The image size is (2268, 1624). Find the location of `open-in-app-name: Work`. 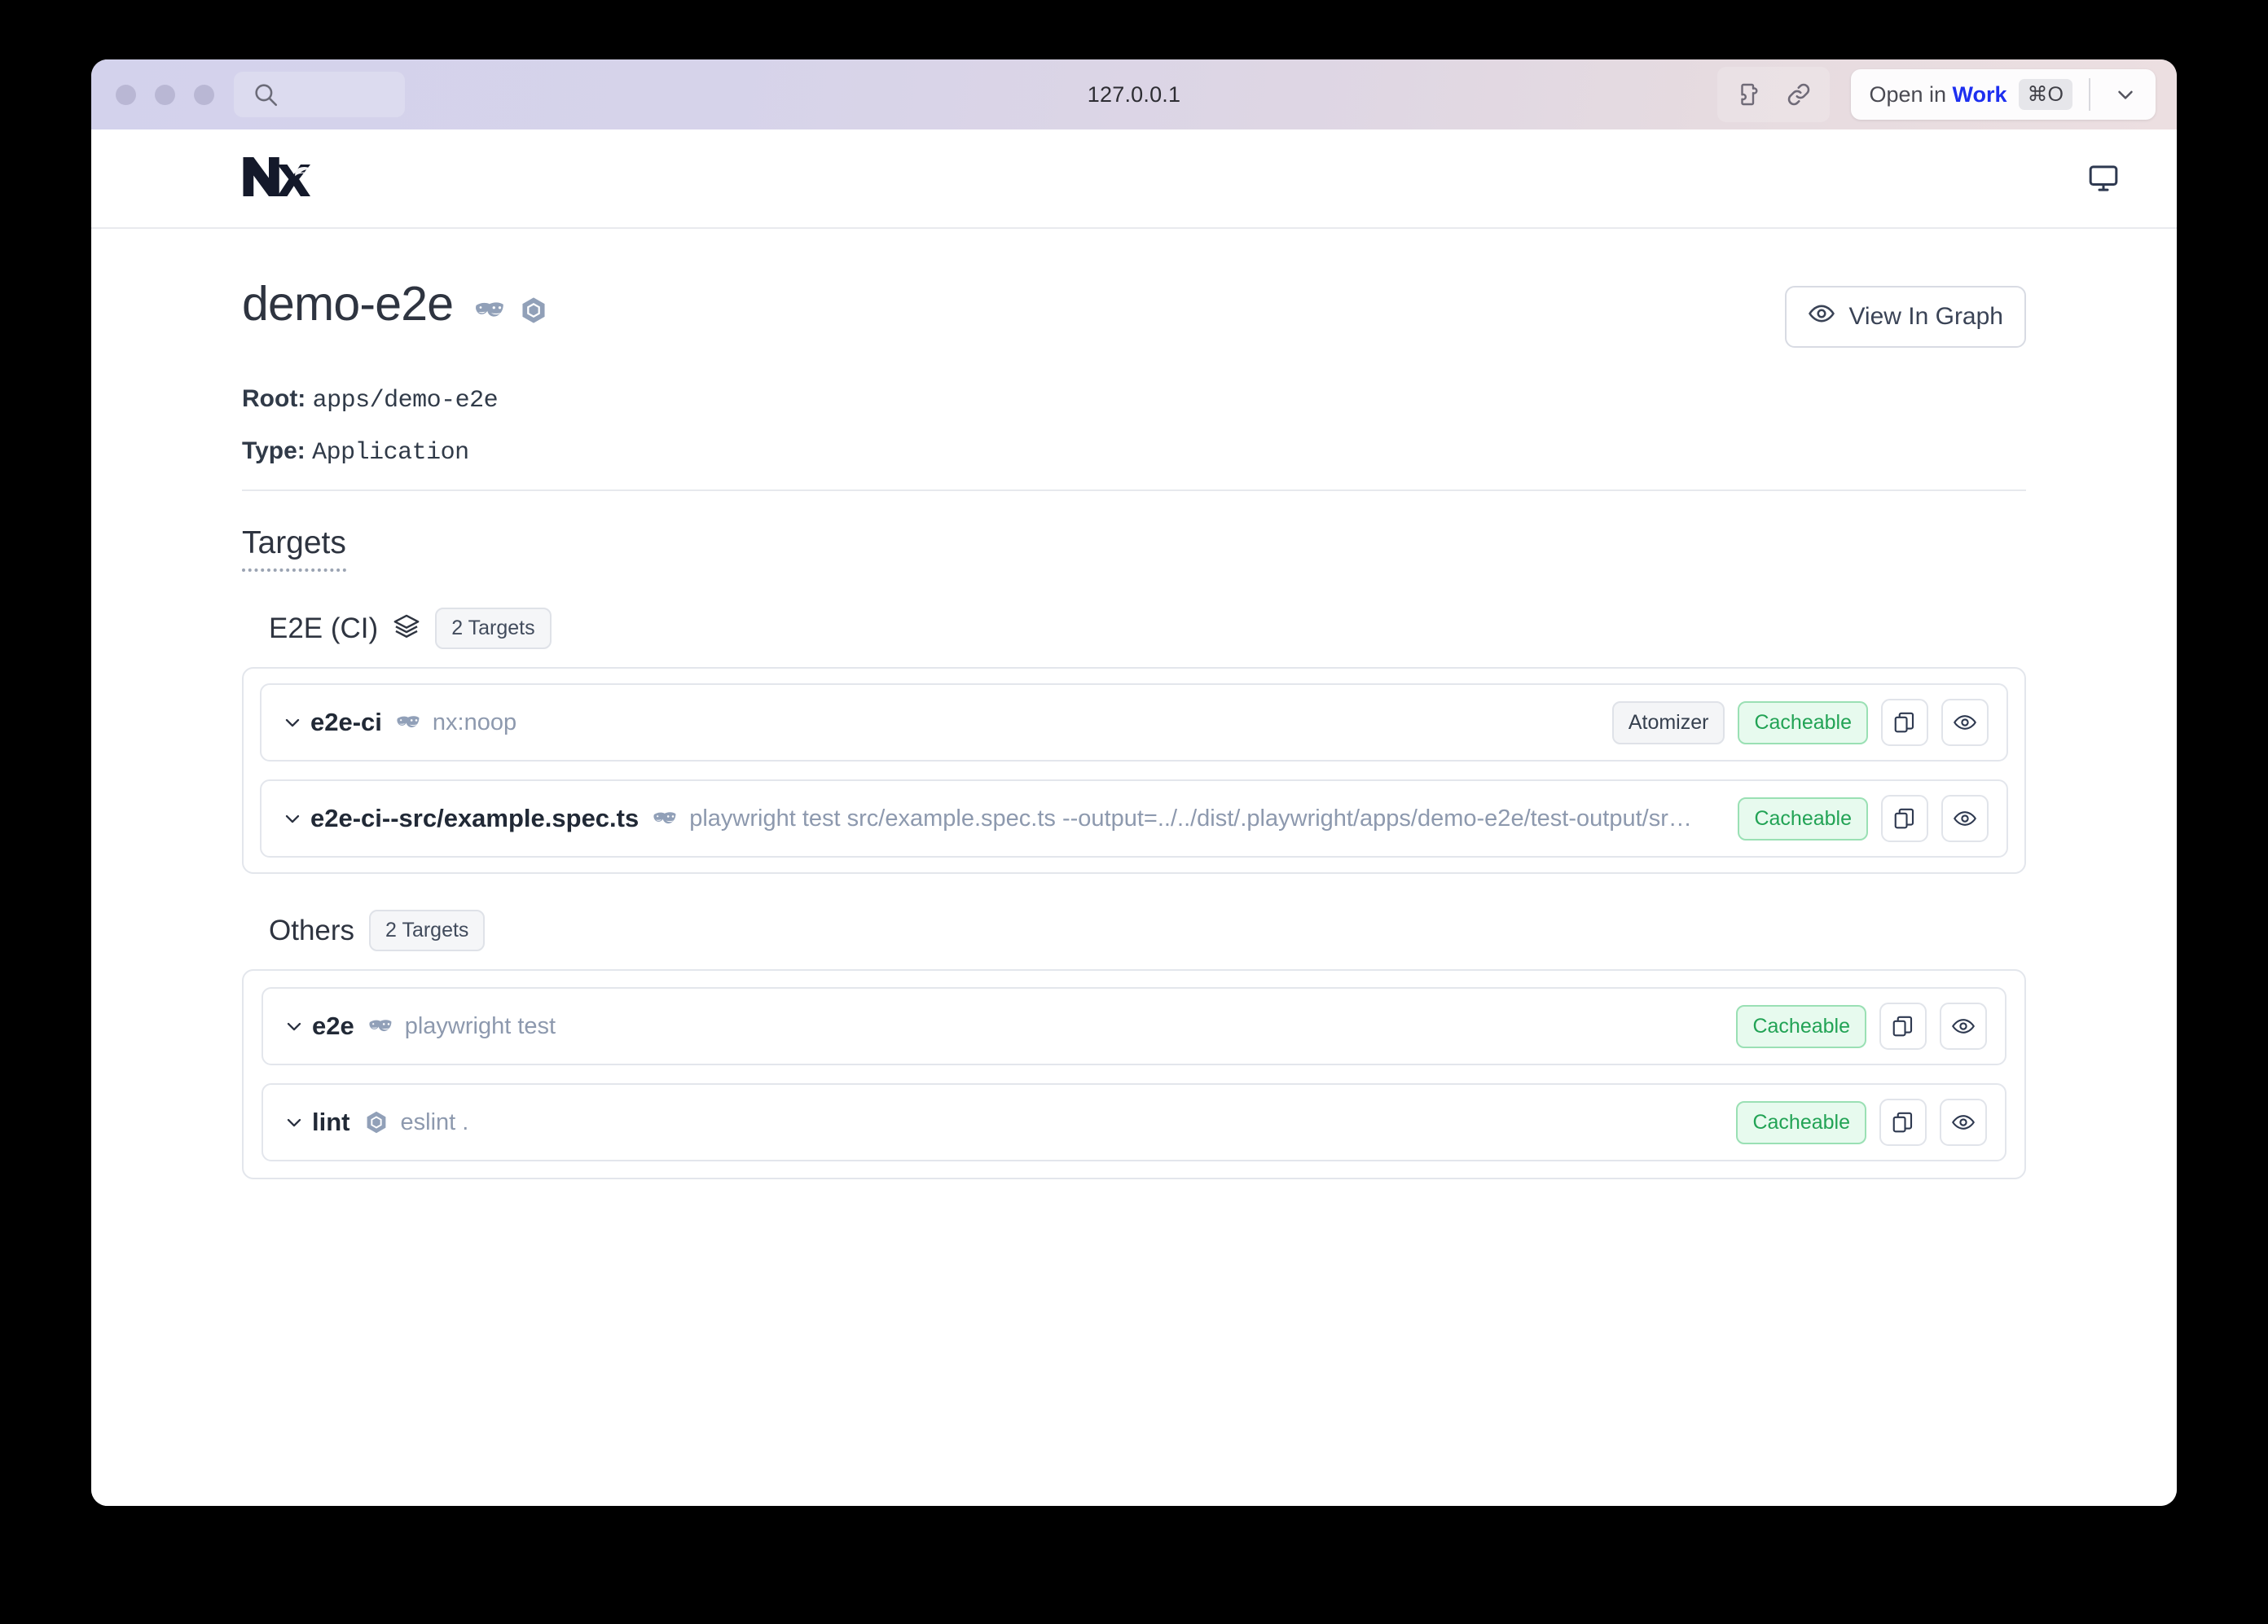

open-in-app-name: Work is located at coordinates (1979, 94).